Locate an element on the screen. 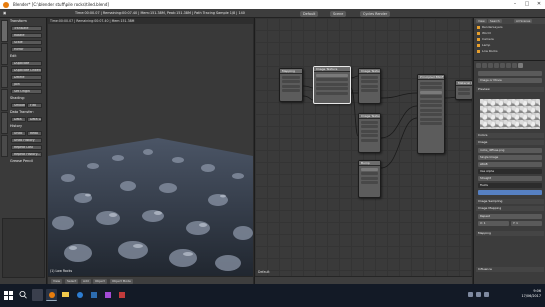  render-engine-selector: Cycles Render is located at coordinates (375, 13).